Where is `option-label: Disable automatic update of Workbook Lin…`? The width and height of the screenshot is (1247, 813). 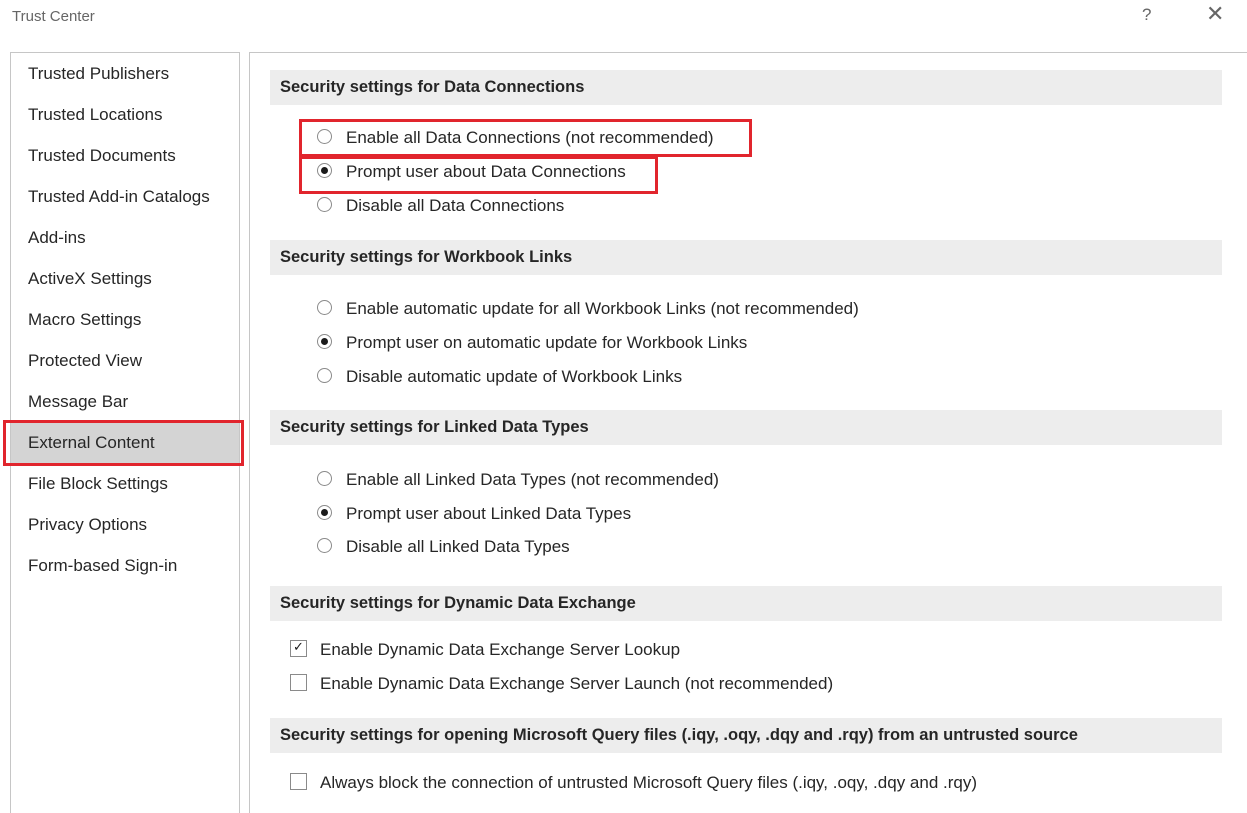 option-label: Disable automatic update of Workbook Lin… is located at coordinates (514, 376).